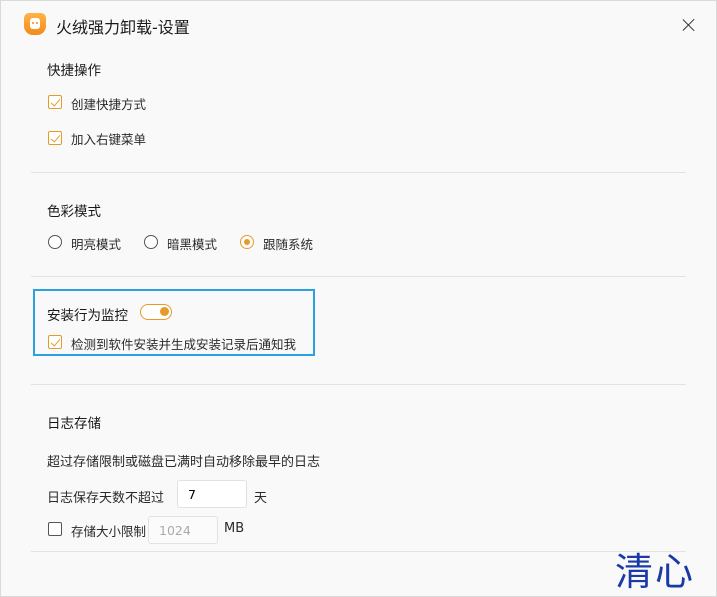 This screenshot has width=717, height=597. What do you see at coordinates (183, 530) in the screenshot?
I see `size-limit-input` at bounding box center [183, 530].